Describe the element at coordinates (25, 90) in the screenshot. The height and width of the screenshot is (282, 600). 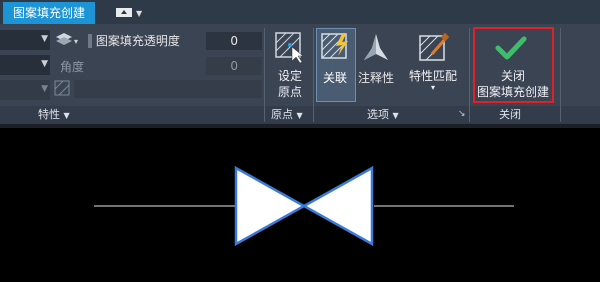
I see `background-color-select: ▼` at that location.